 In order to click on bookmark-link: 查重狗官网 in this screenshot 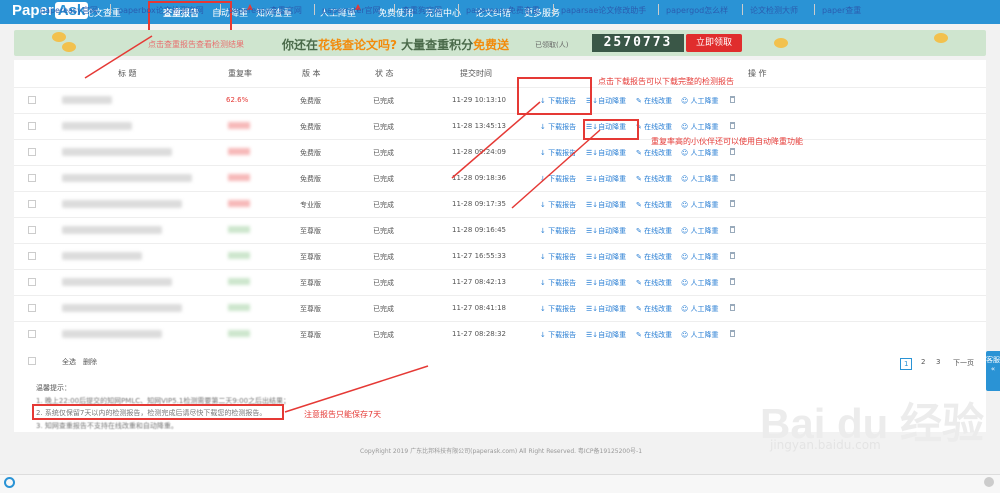, I will do `click(422, 10)`.